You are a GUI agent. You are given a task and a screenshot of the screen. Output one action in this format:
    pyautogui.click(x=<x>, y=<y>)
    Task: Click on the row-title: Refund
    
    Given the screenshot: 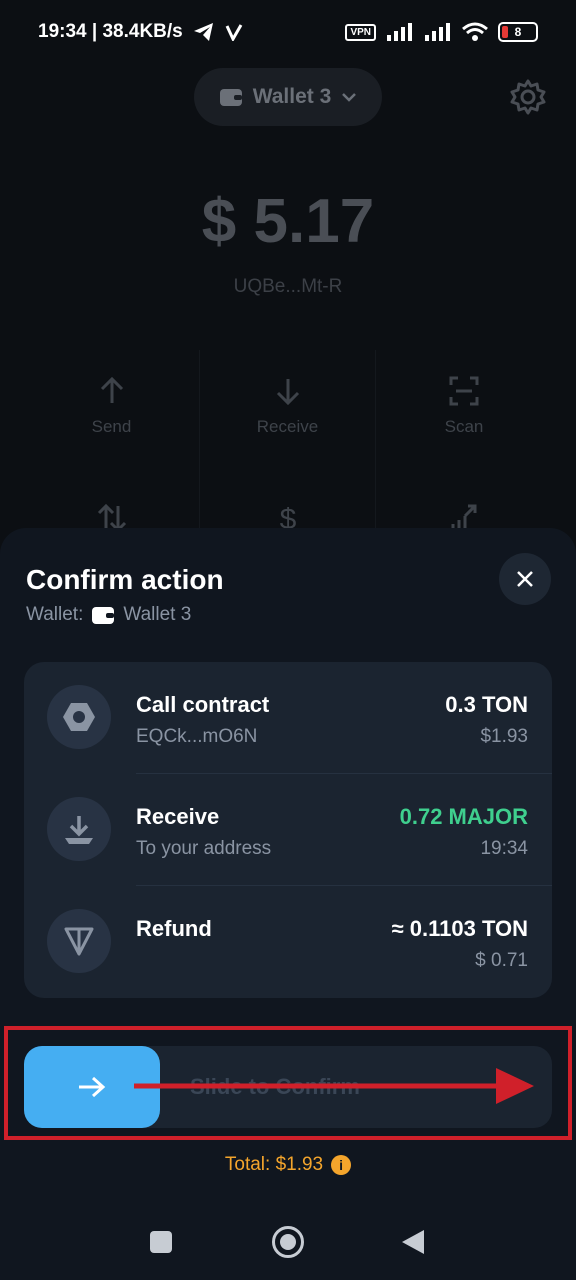 What is the action you would take?
    pyautogui.click(x=174, y=928)
    